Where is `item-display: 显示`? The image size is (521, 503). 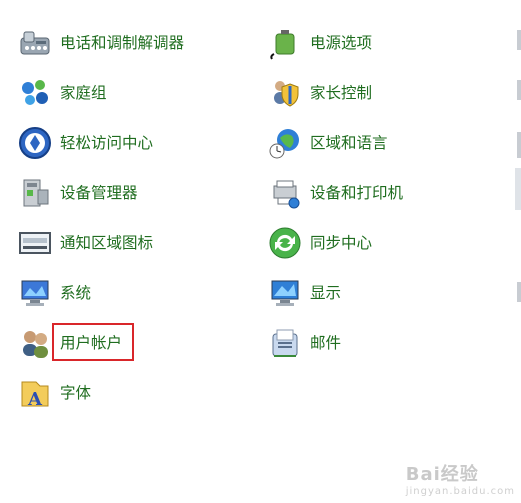
item-display: 显示 is located at coordinates (304, 293).